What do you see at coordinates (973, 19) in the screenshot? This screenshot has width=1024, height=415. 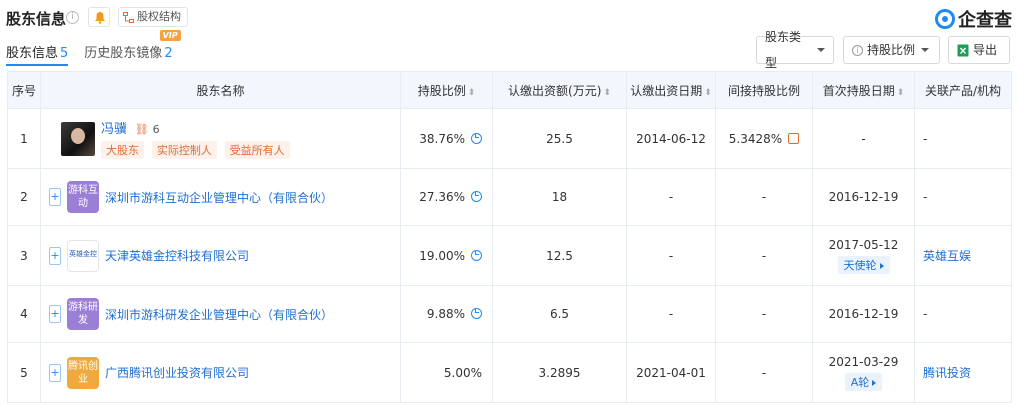 I see `qichacha-logo: 企查查` at bounding box center [973, 19].